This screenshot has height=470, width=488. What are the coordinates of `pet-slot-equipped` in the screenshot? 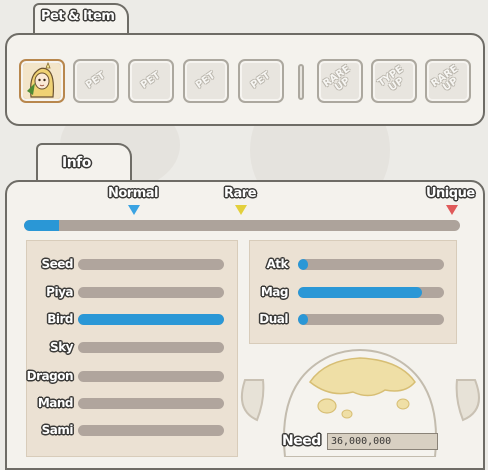 It's located at (42, 81).